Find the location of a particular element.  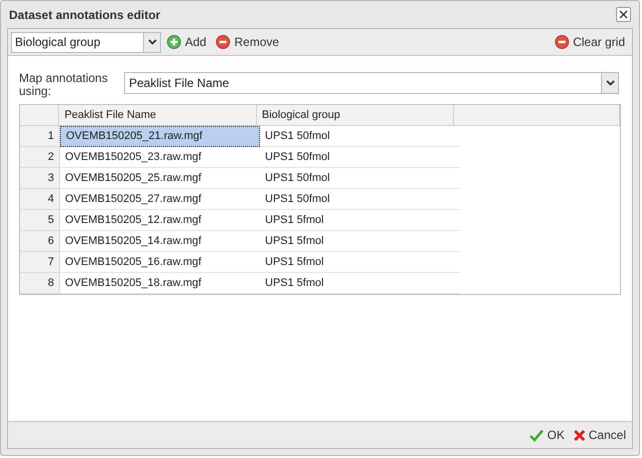

row-number: 3 is located at coordinates (40, 178).